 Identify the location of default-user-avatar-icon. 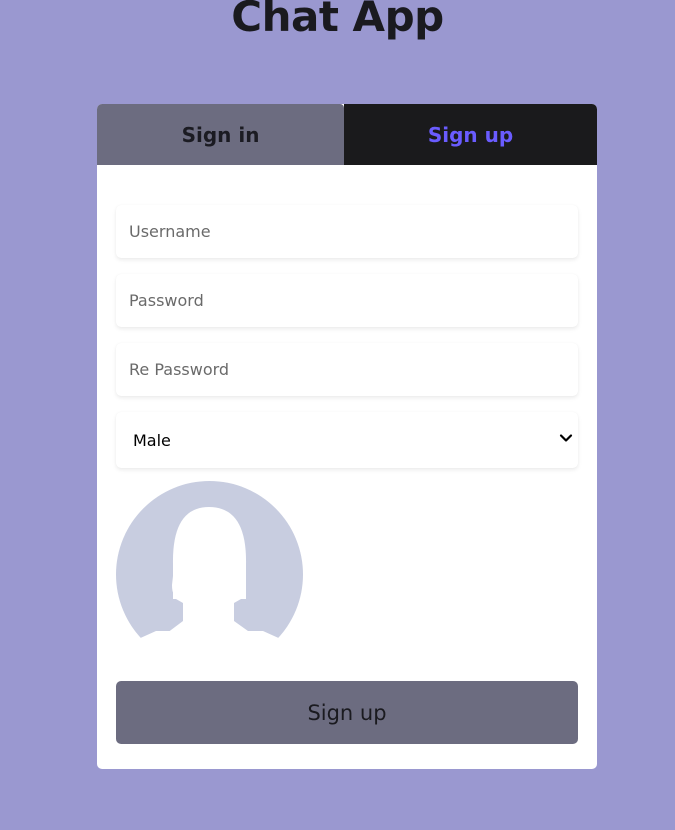
(209, 565).